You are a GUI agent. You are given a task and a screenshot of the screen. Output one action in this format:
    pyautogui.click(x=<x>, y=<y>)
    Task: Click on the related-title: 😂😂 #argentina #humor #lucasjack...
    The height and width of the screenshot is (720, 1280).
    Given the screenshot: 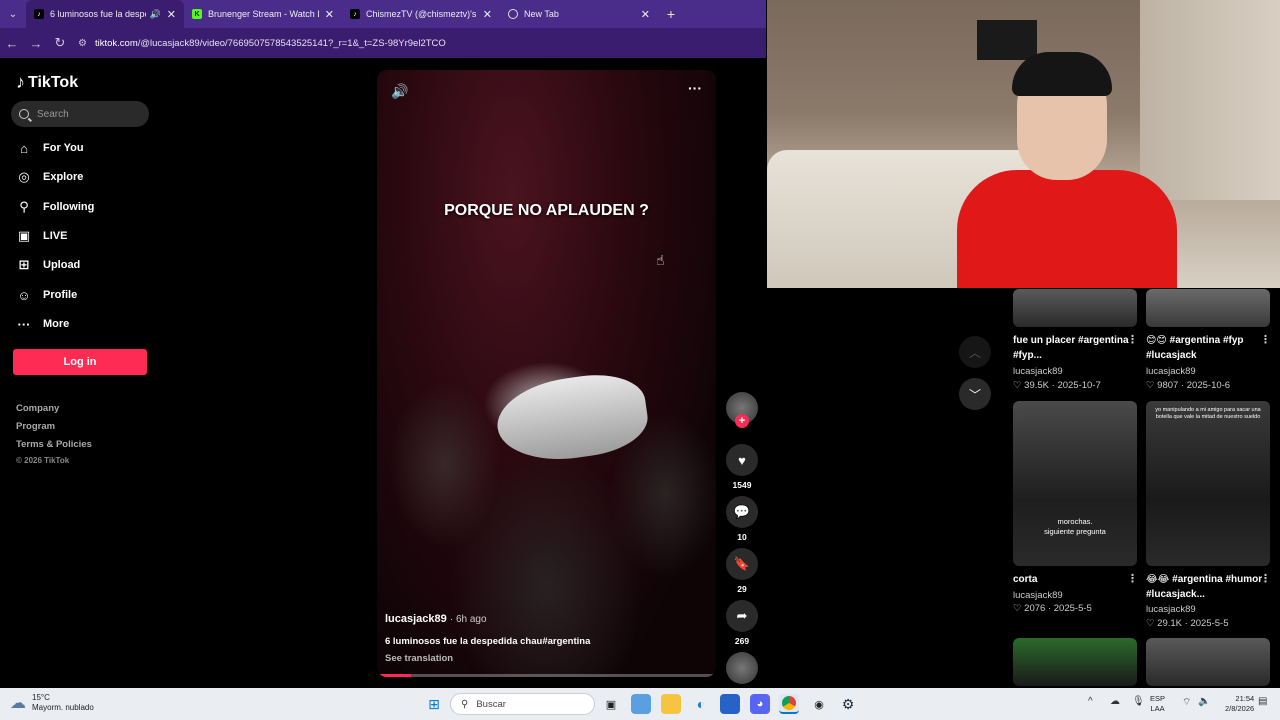 What is the action you would take?
    pyautogui.click(x=1208, y=587)
    